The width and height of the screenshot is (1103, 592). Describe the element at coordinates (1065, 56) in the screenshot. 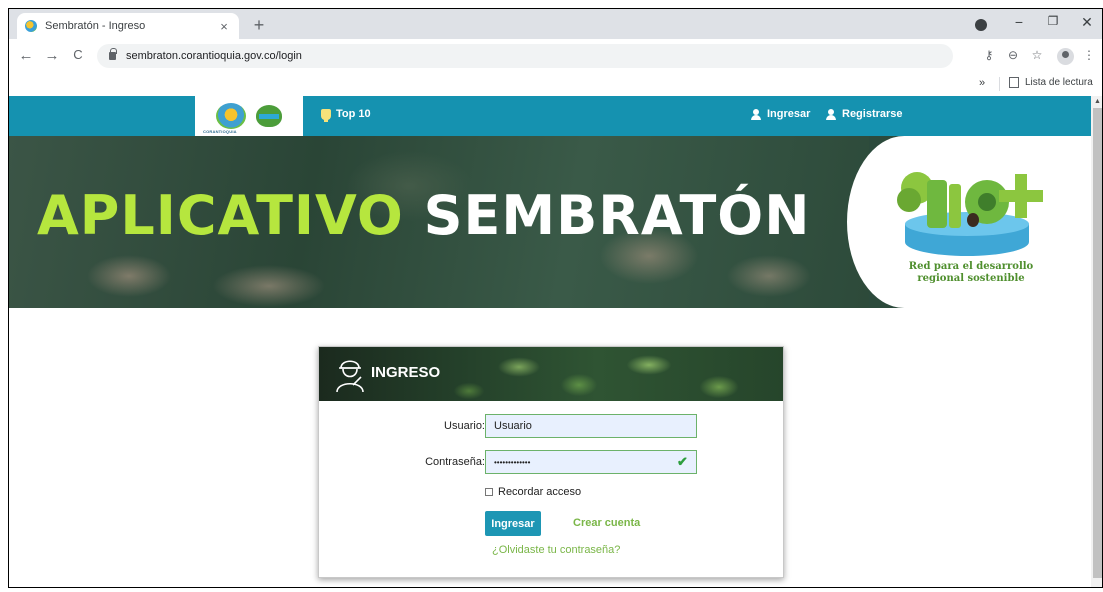

I see `profile-avatar` at that location.